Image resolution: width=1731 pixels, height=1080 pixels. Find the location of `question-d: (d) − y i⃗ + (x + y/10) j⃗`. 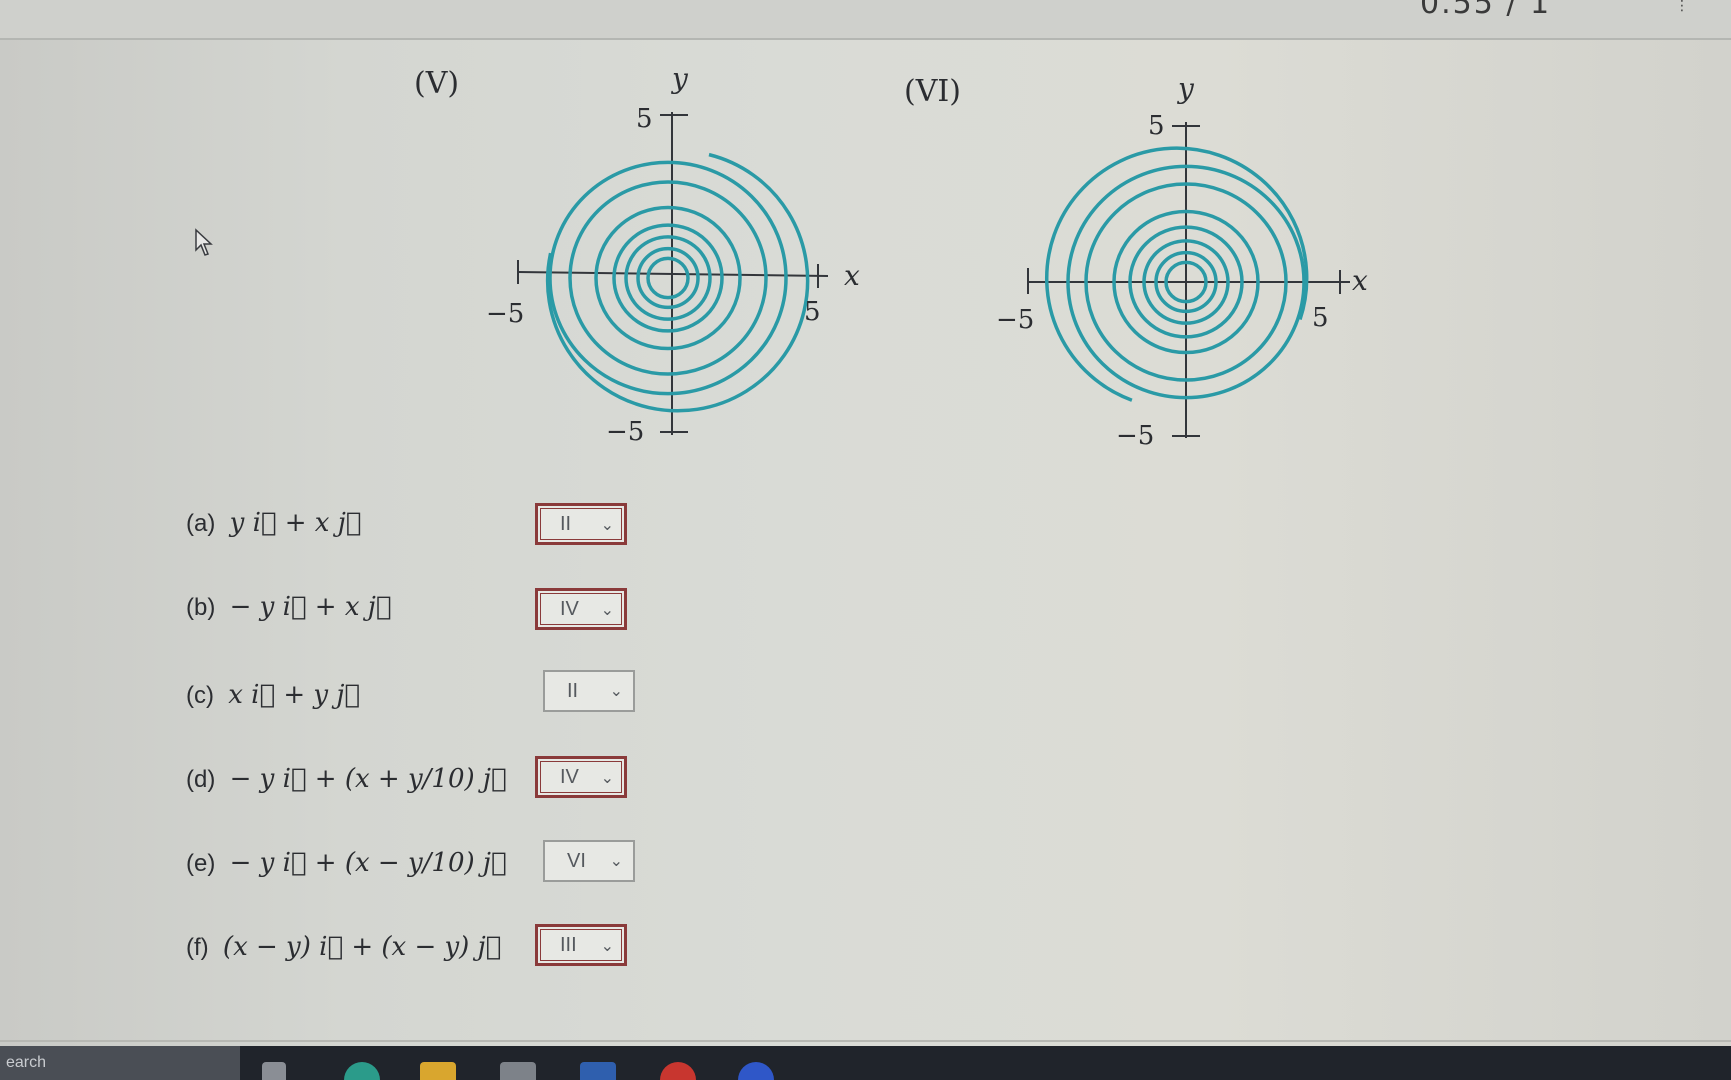

question-d: (d) − y i⃗ + (x + y/10) j⃗ is located at coordinates (346, 779).